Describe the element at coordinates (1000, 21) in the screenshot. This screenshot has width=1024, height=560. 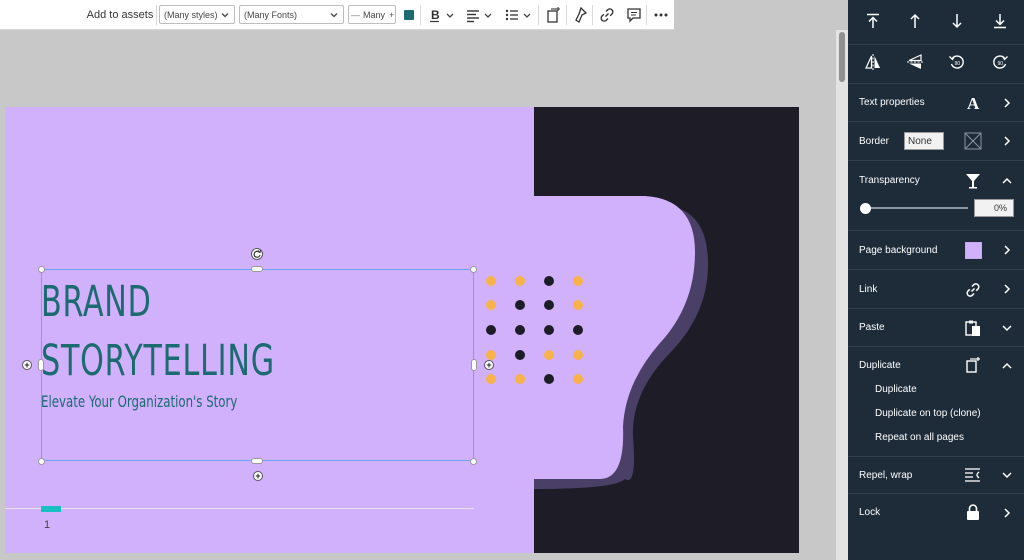
I see `send-to-back-icon` at that location.